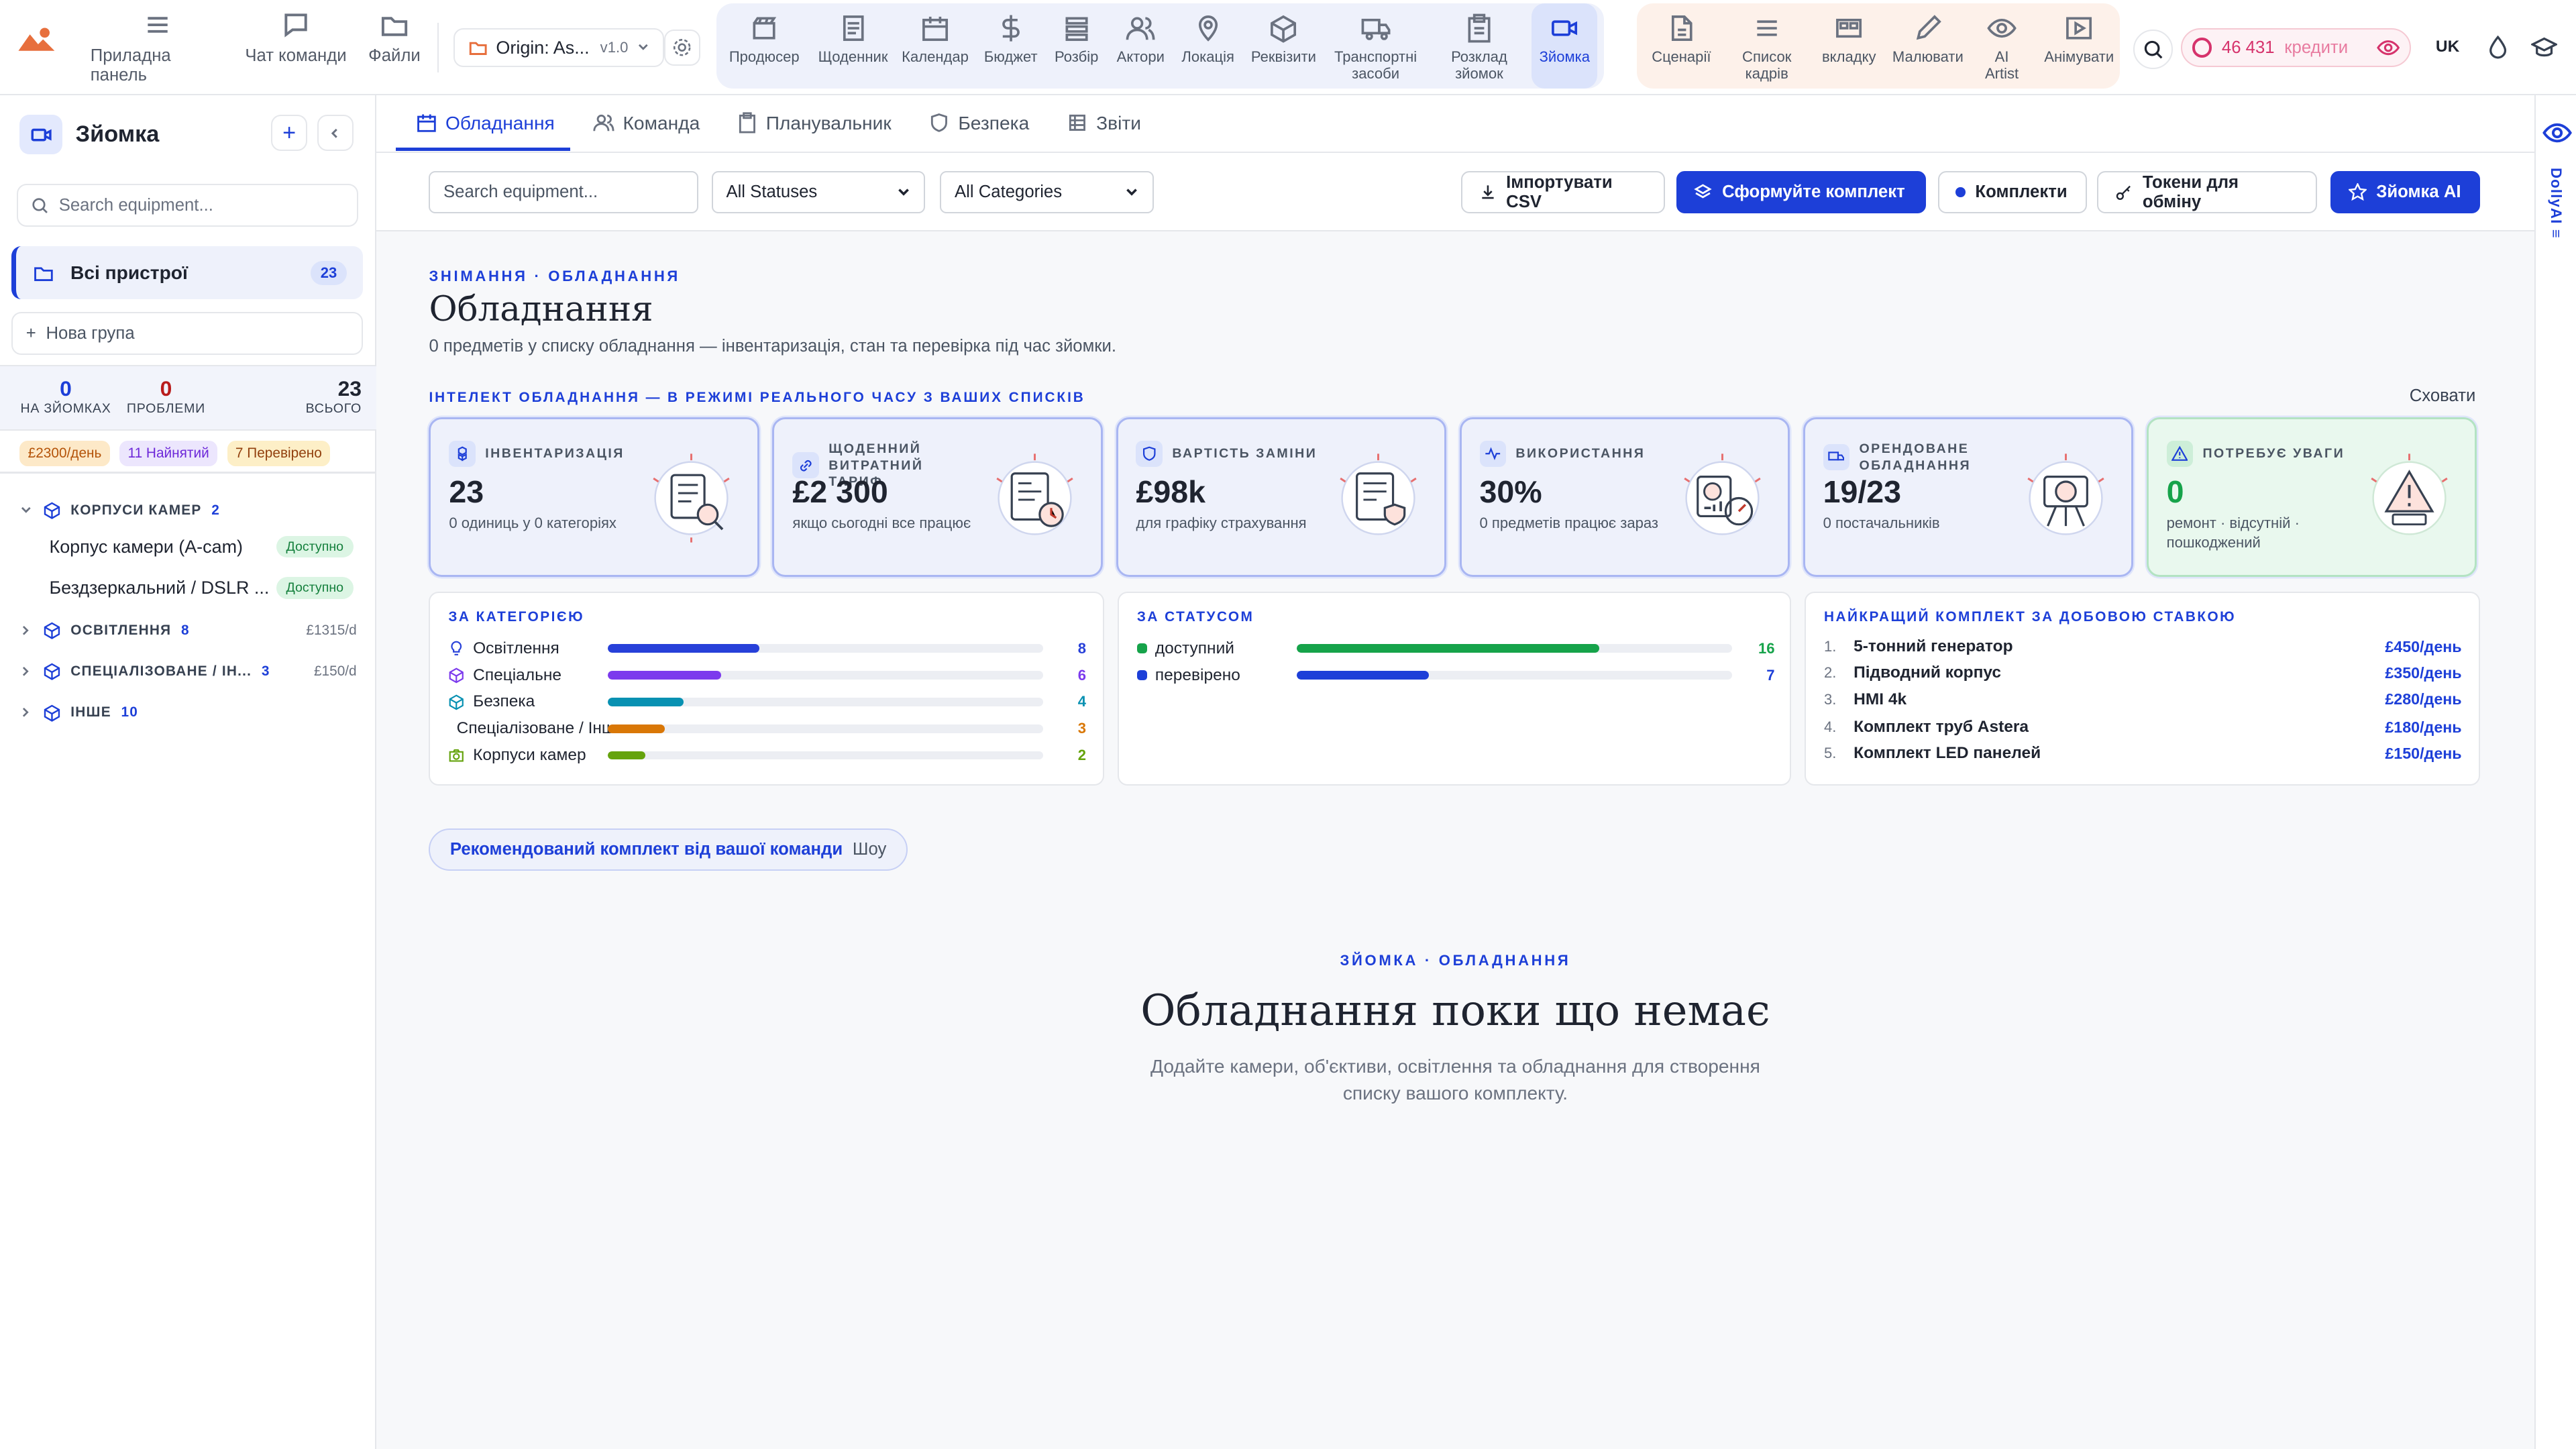 Image resolution: width=2576 pixels, height=1449 pixels. I want to click on category-bar-fill, so click(683, 648).